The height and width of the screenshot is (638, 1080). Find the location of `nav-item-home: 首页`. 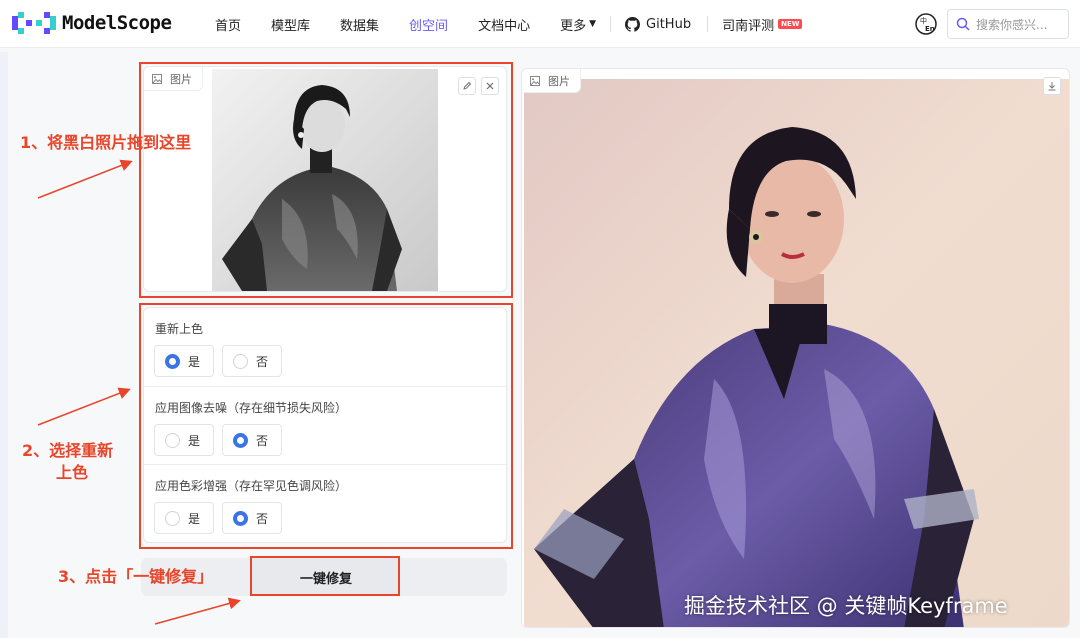

nav-item-home: 首页 is located at coordinates (228, 24).